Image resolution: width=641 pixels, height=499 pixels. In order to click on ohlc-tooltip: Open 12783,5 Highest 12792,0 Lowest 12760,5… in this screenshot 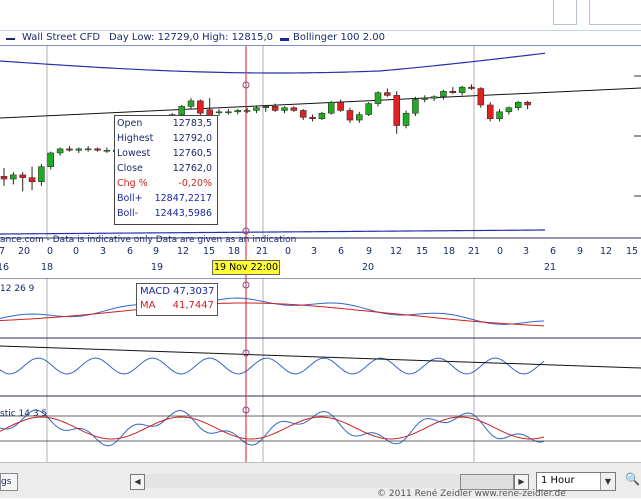, I will do `click(166, 170)`.